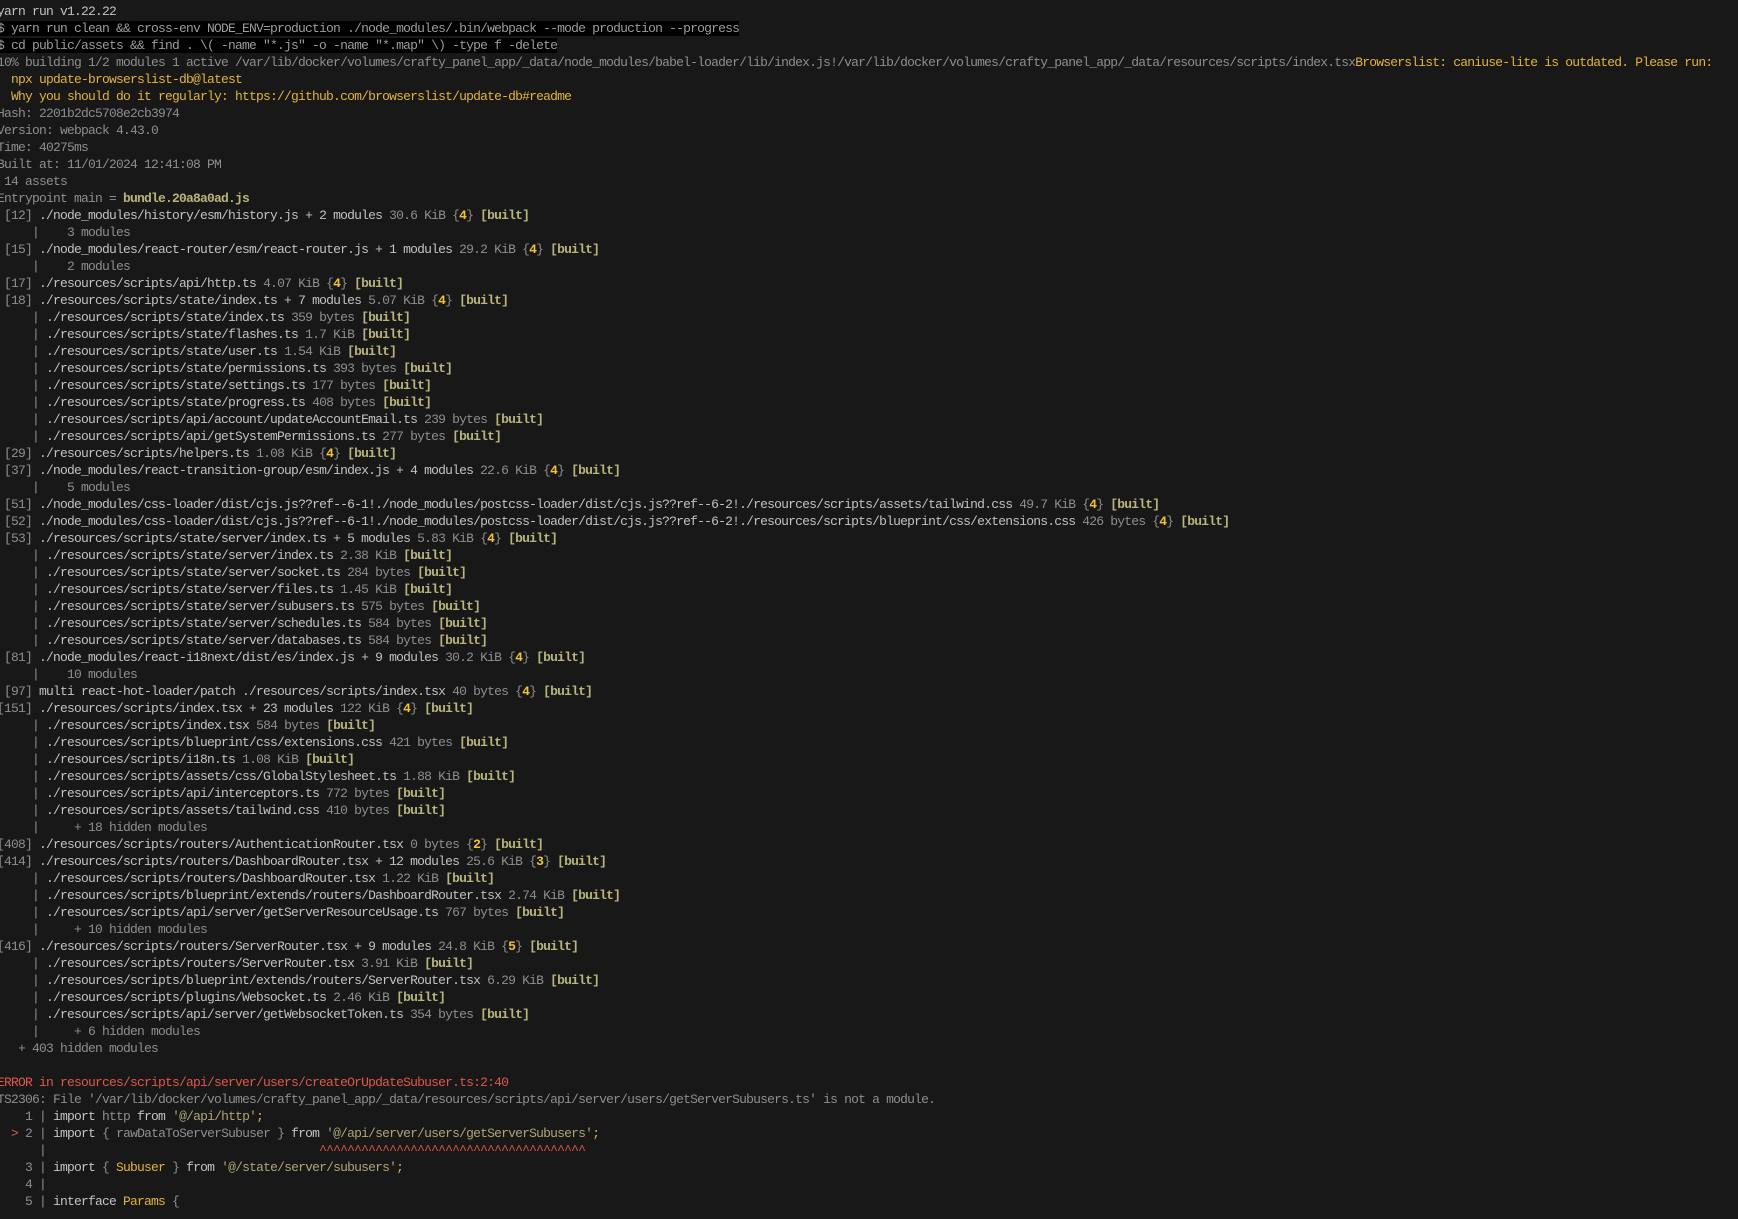 This screenshot has height=1219, width=1738. Describe the element at coordinates (487, 691) in the screenshot. I see `terminal-text: 40 bytes {` at that location.